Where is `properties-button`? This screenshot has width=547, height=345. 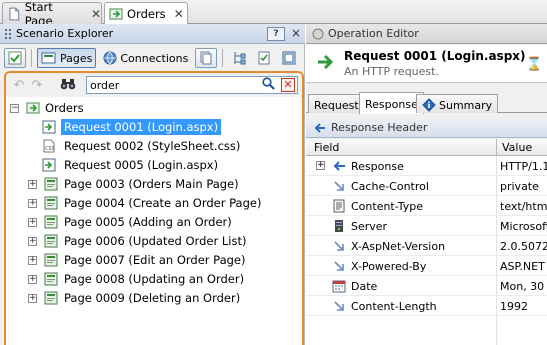 properties-button is located at coordinates (289, 58).